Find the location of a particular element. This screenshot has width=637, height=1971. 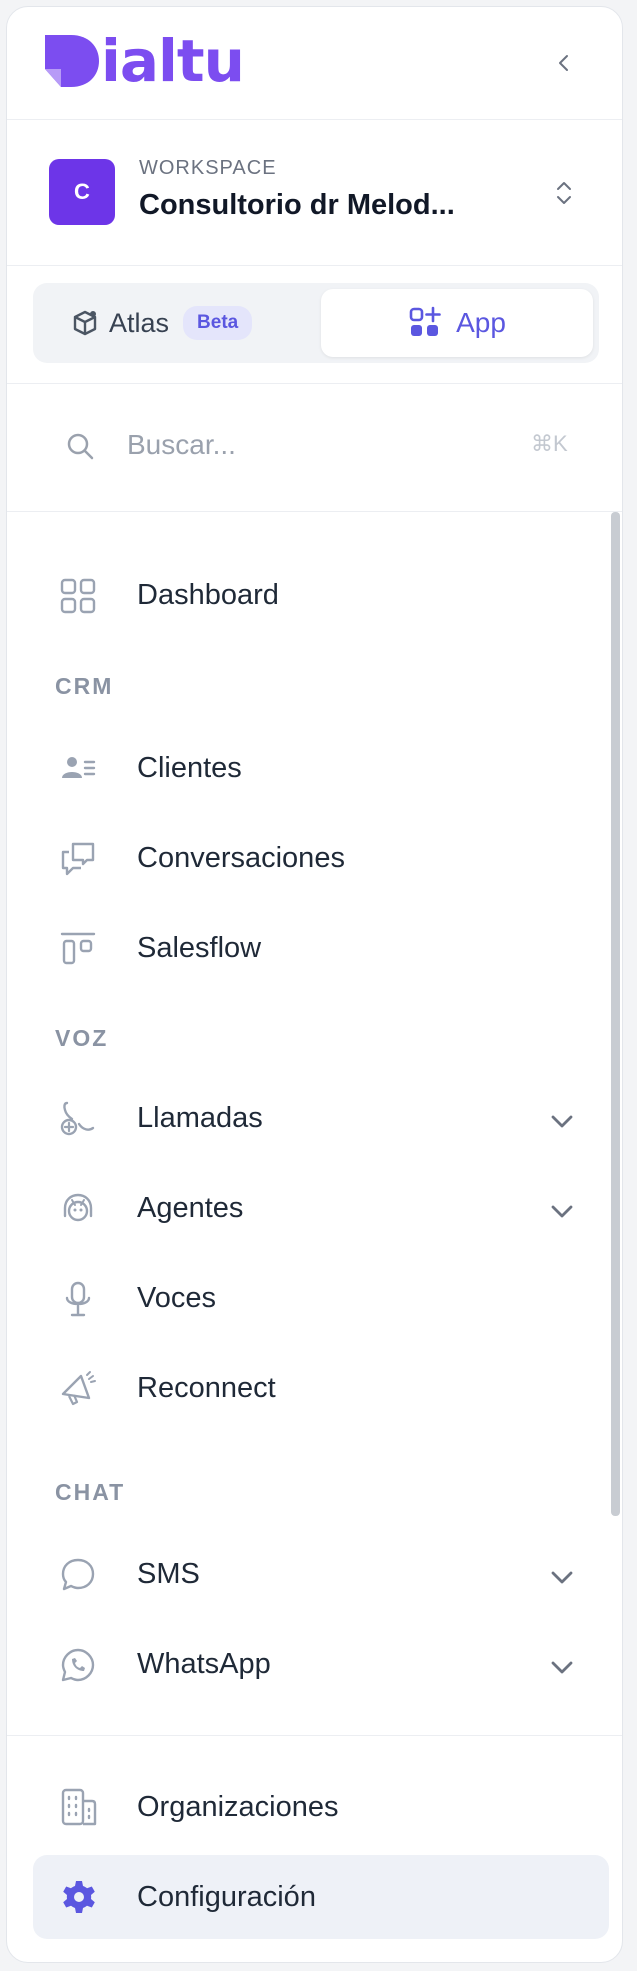

scrollbar-thumb is located at coordinates (615, 1014).